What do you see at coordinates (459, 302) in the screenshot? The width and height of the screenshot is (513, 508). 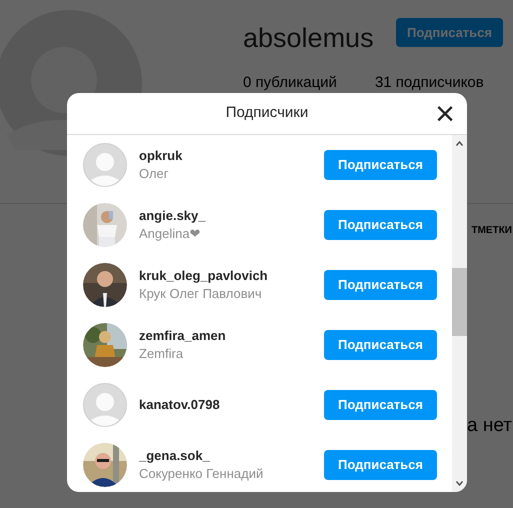 I see `scroll-thumb` at bounding box center [459, 302].